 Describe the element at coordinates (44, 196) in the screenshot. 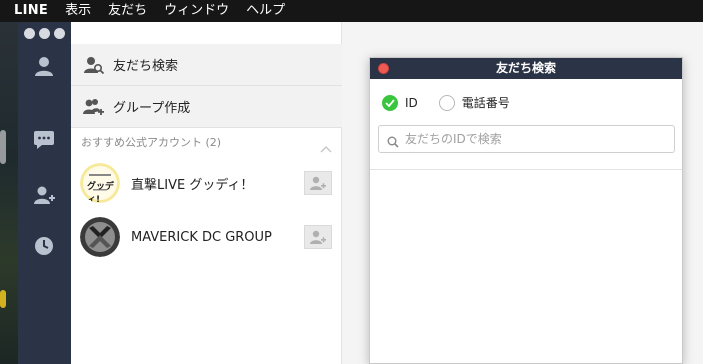

I see `add-friend-icon` at that location.